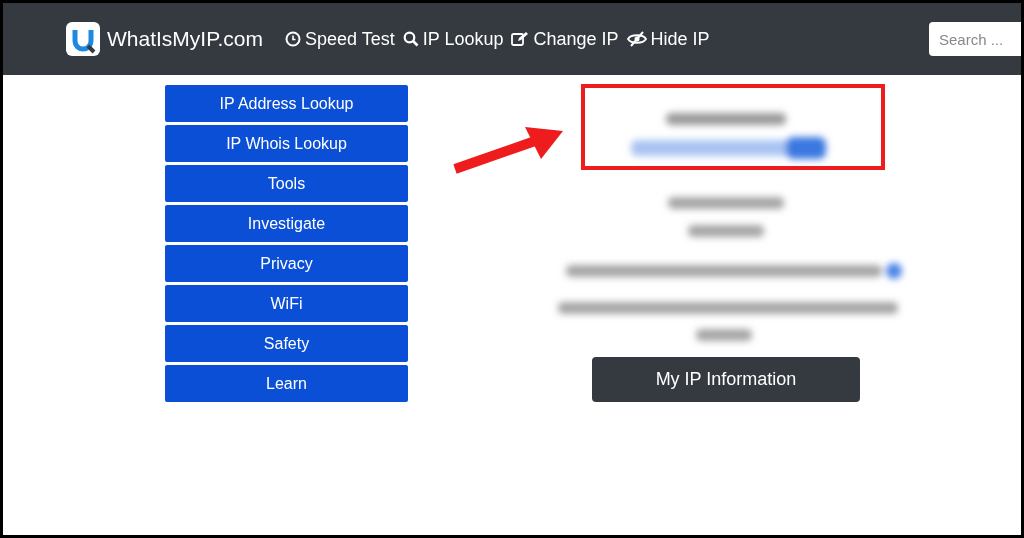 The width and height of the screenshot is (1024, 538). Describe the element at coordinates (286, 343) in the screenshot. I see `menu-button: Safety` at that location.